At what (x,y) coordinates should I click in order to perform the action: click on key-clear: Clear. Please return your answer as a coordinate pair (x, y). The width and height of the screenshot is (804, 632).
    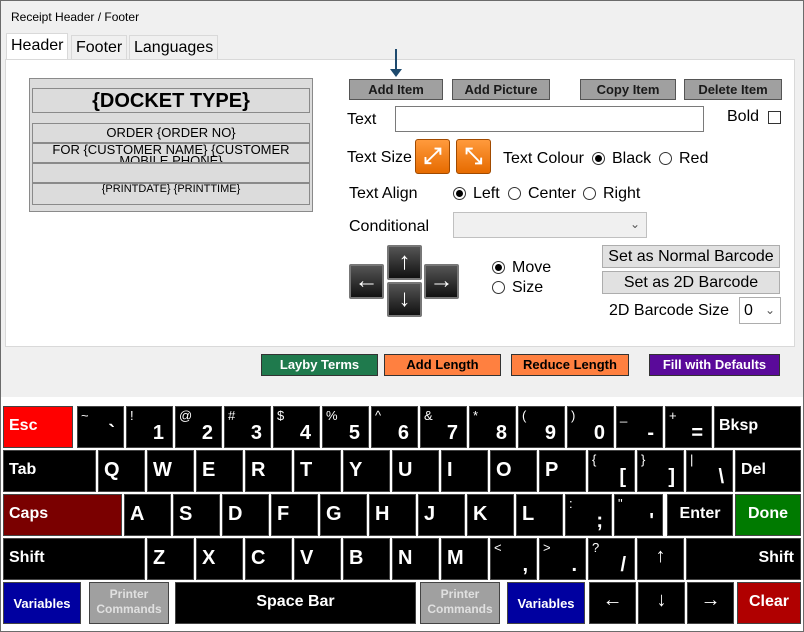
    Looking at the image, I should click on (769, 603).